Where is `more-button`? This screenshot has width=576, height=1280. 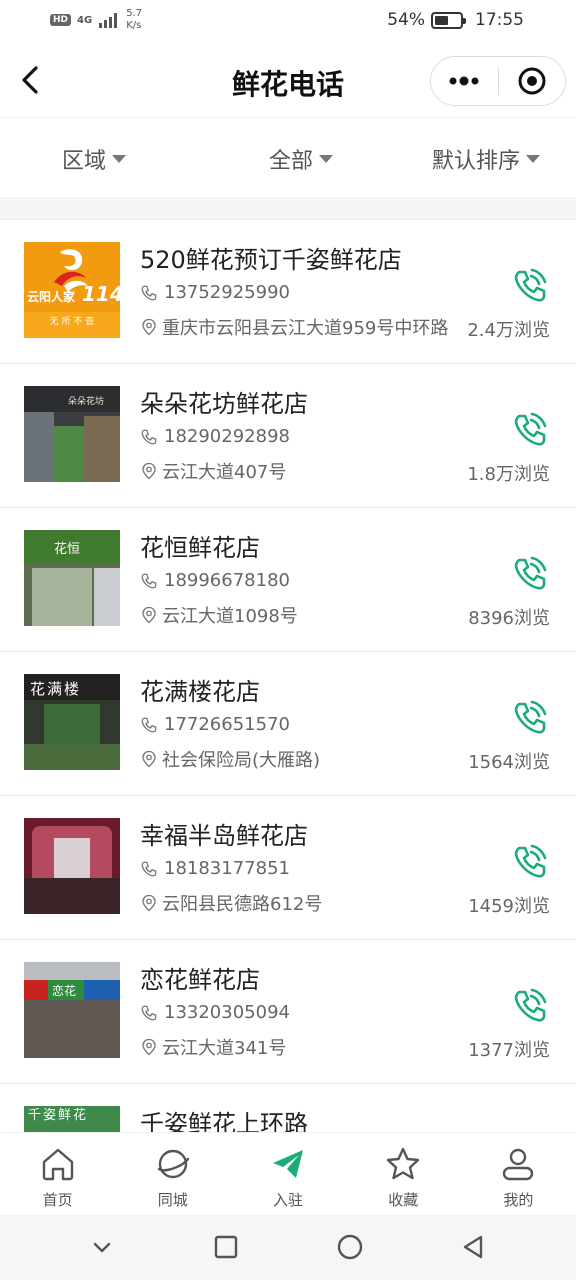
more-button is located at coordinates (464, 81).